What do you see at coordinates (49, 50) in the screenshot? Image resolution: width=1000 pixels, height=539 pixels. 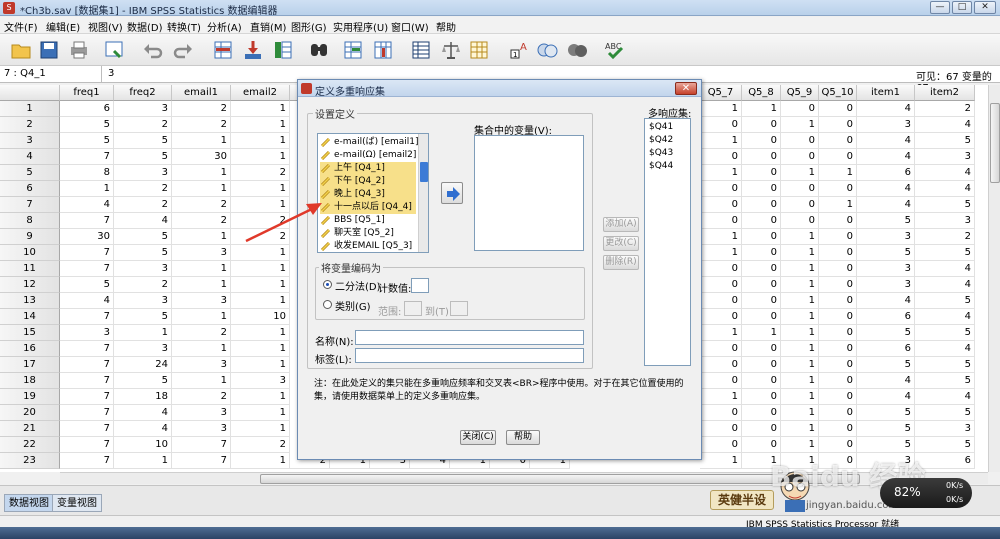 I see `save-icon` at bounding box center [49, 50].